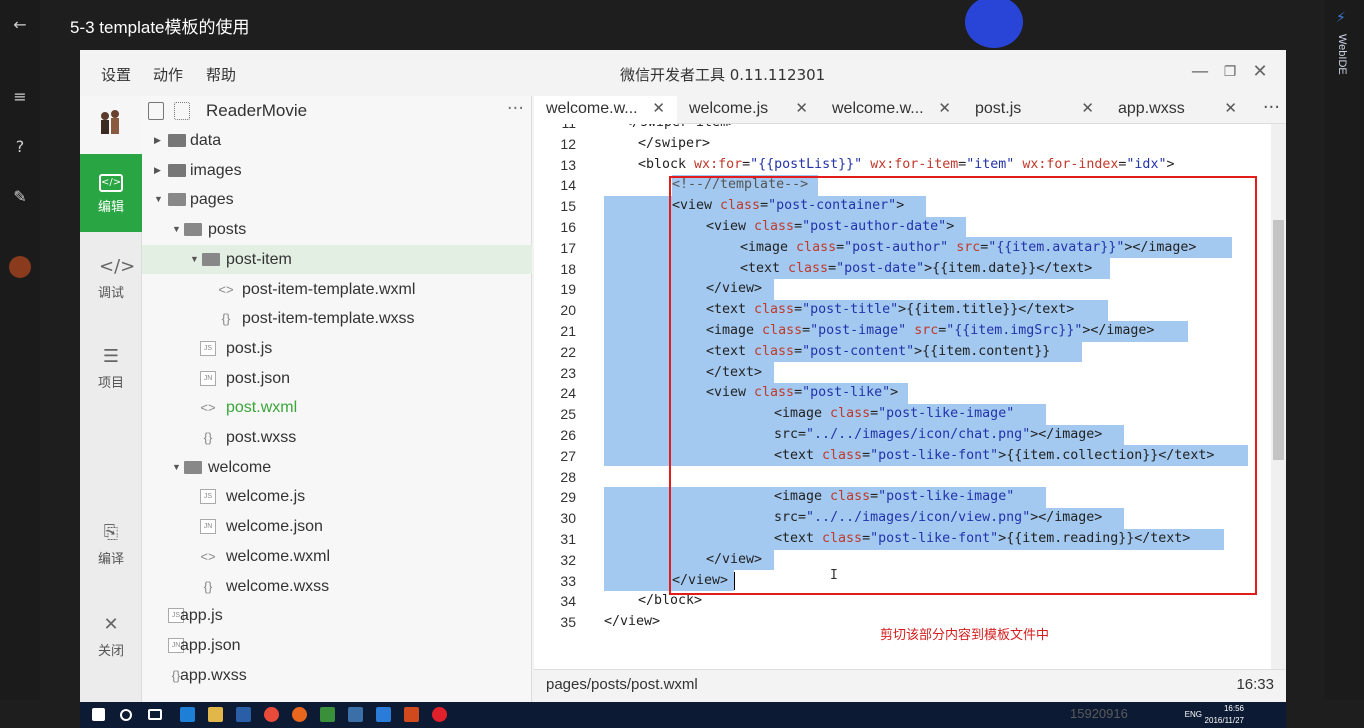  Describe the element at coordinates (156, 111) in the screenshot. I see `file-view-icon` at that location.